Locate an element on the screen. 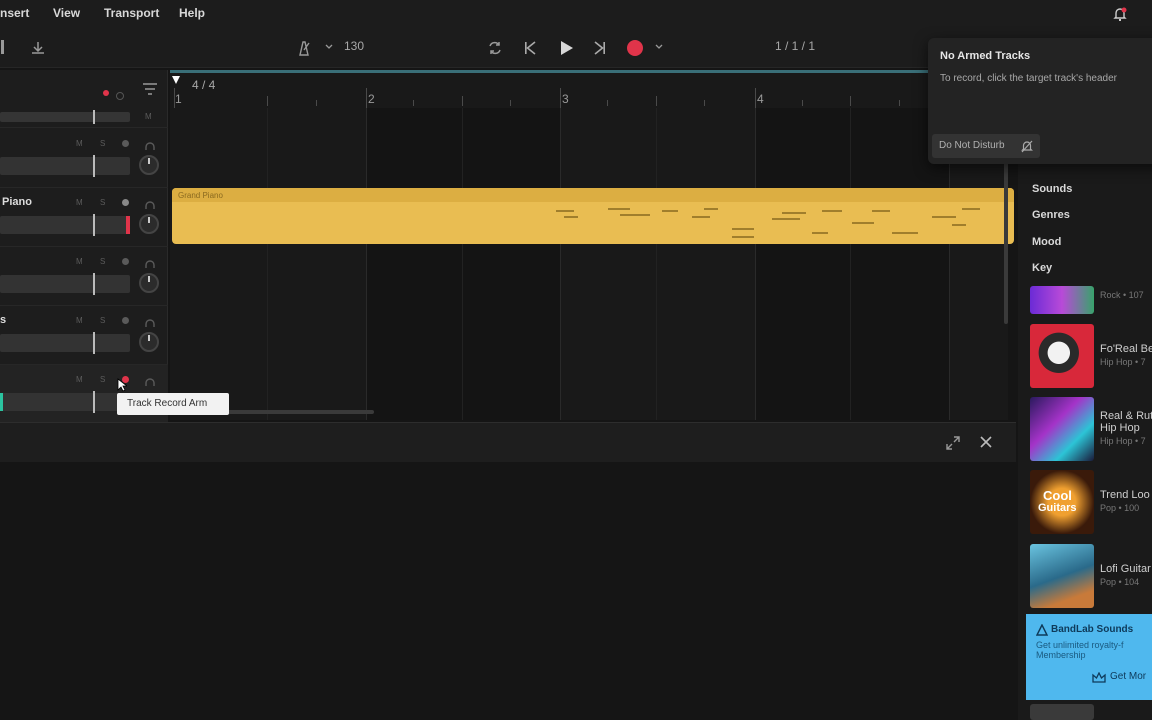 The width and height of the screenshot is (1152, 720). bpm-value: 130 is located at coordinates (354, 46).